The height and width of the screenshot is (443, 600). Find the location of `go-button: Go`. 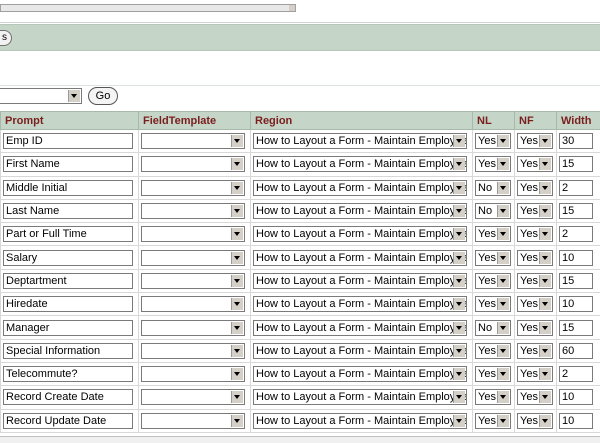

go-button: Go is located at coordinates (103, 96).